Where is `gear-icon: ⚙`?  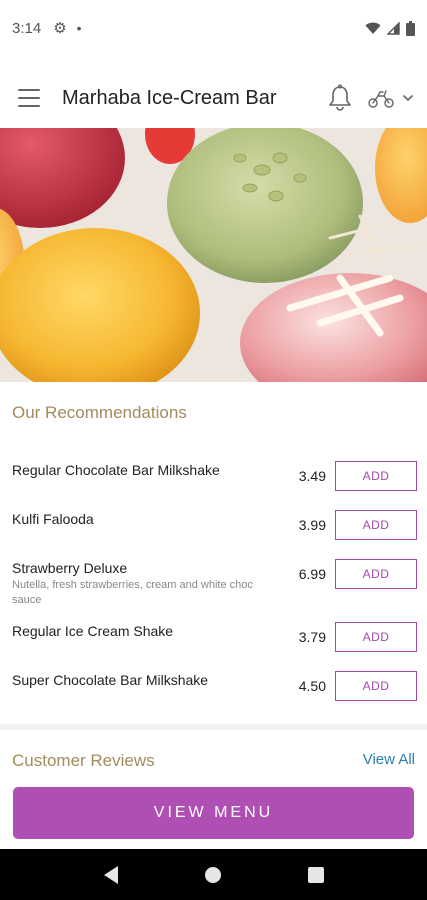 gear-icon: ⚙ is located at coordinates (60, 28).